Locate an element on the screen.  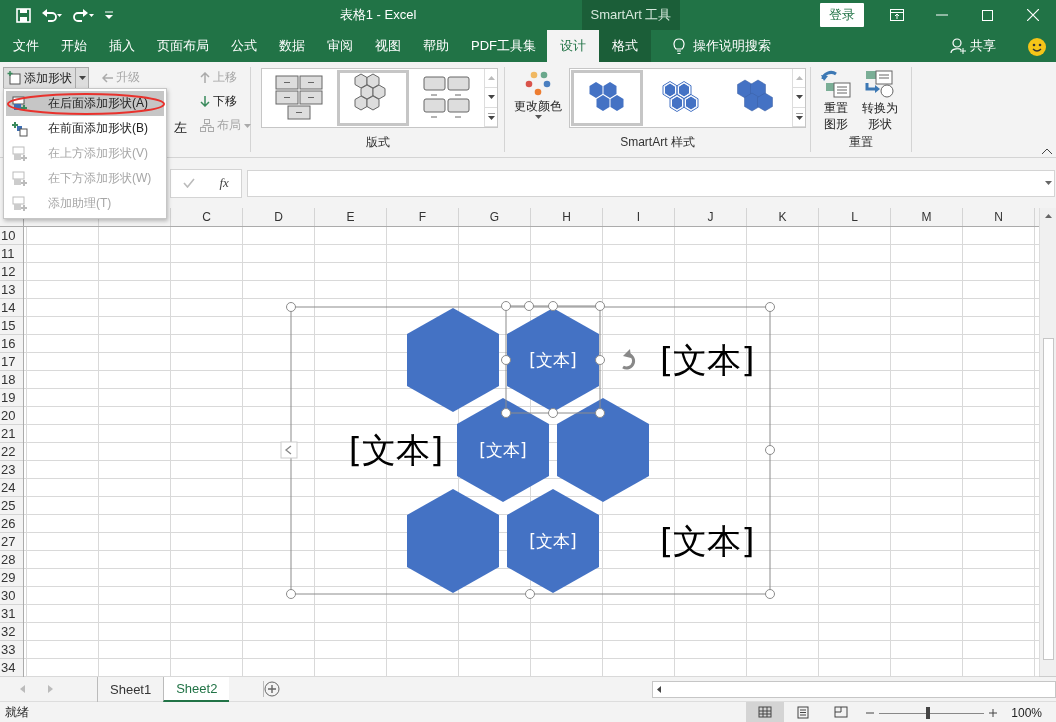
row-header: 23 is located at coordinates (11, 470).